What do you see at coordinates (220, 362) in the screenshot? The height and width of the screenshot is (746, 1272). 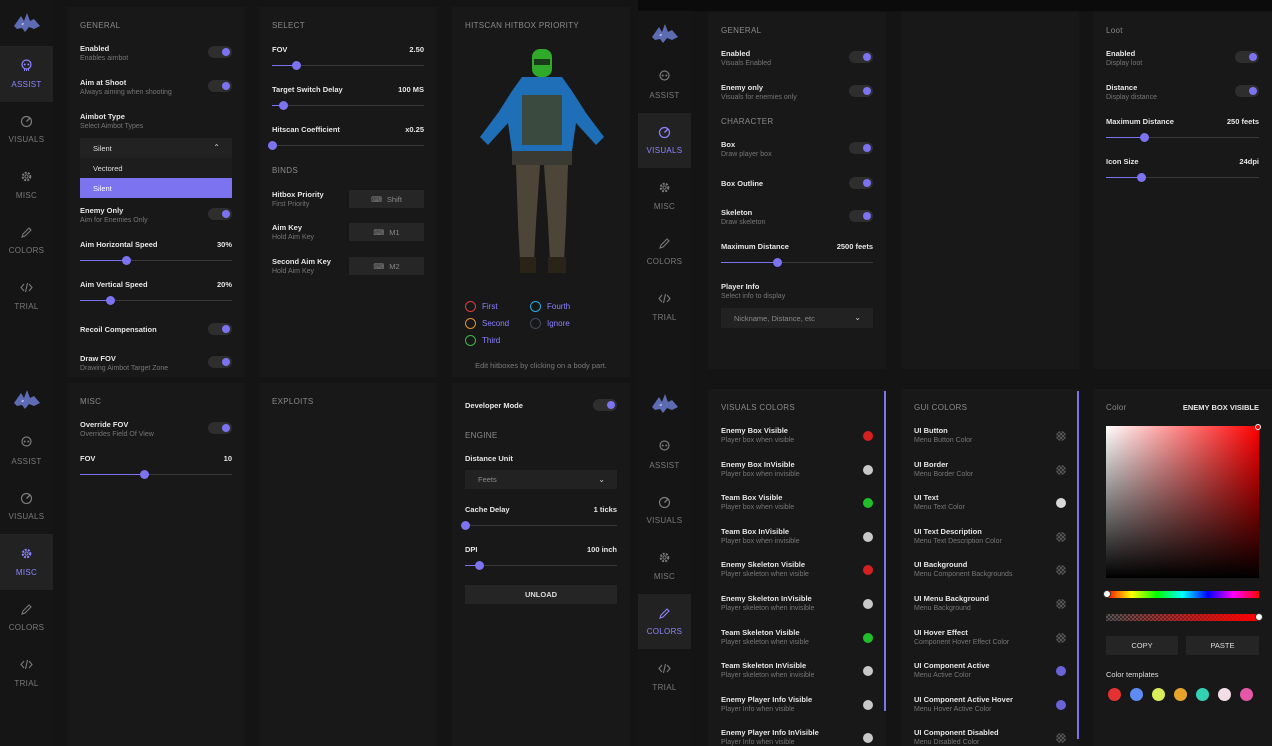 I see `draw-fov-toggle` at bounding box center [220, 362].